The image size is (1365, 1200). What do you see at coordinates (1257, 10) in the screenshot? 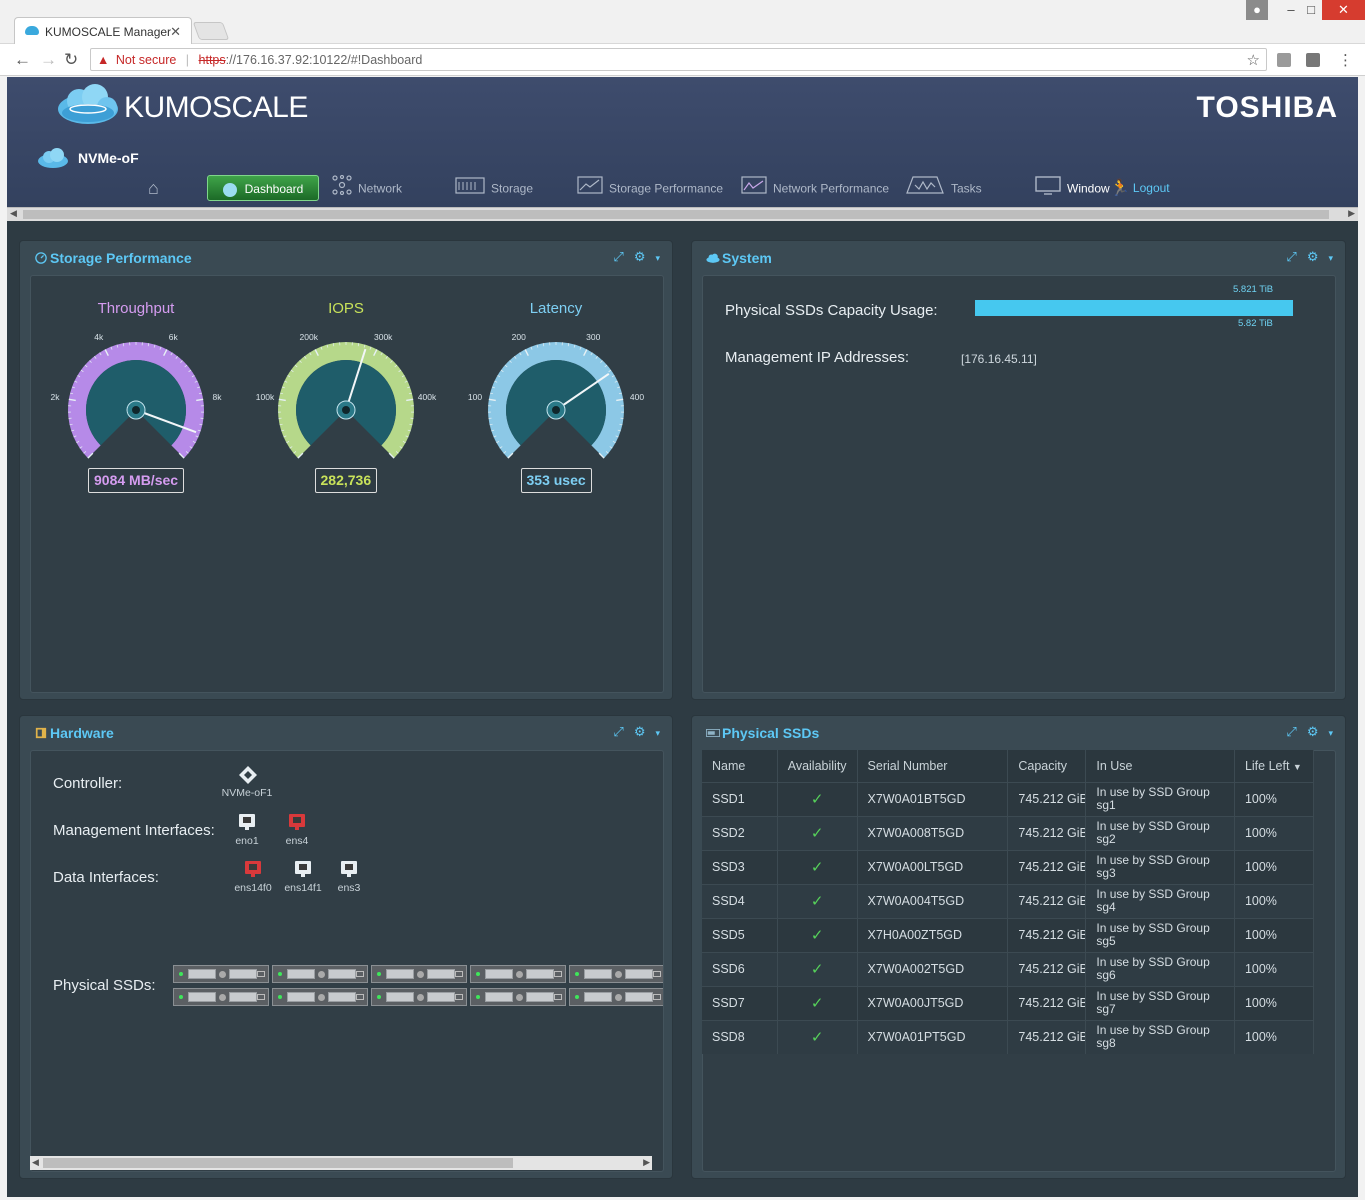
I see `user-icon: ●` at bounding box center [1257, 10].